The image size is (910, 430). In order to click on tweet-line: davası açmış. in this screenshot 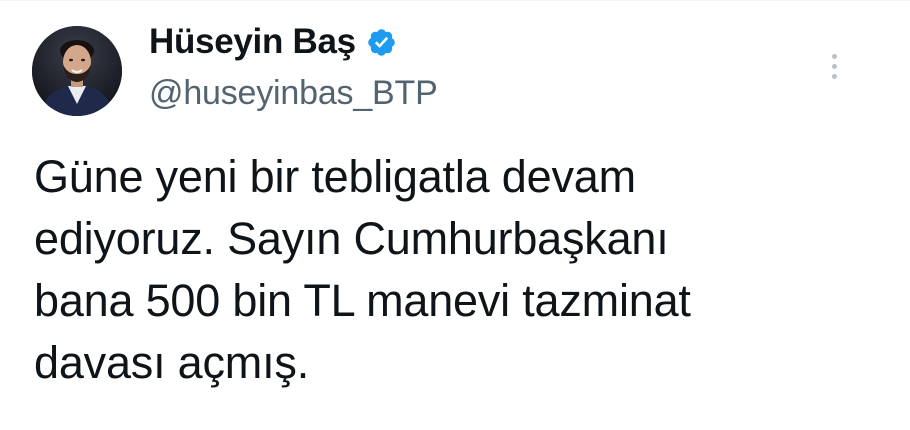, I will do `click(172, 362)`.